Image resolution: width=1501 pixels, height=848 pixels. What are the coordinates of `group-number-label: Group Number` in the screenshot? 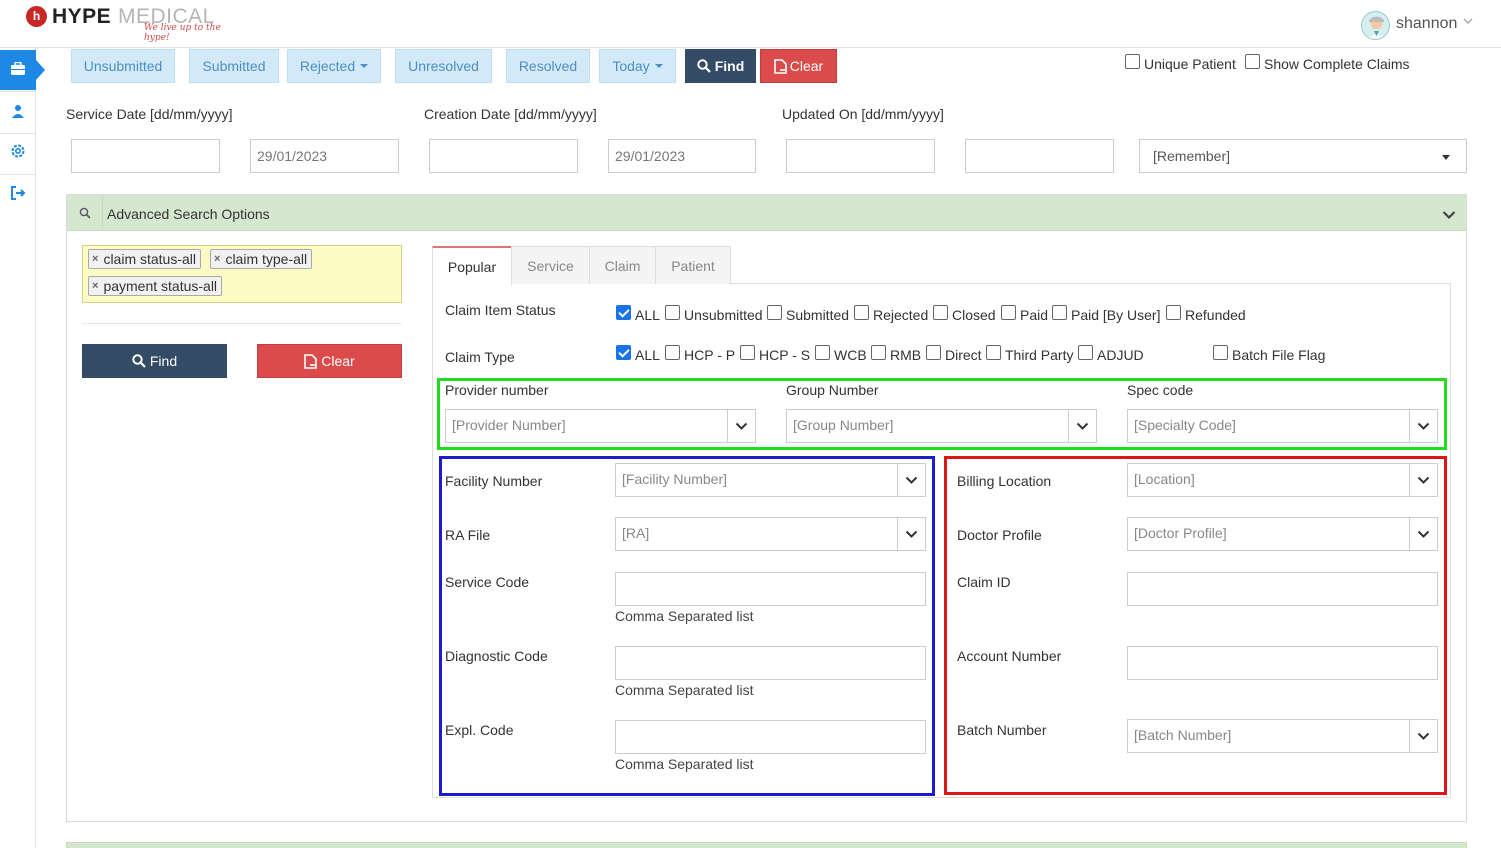 It's located at (832, 390).